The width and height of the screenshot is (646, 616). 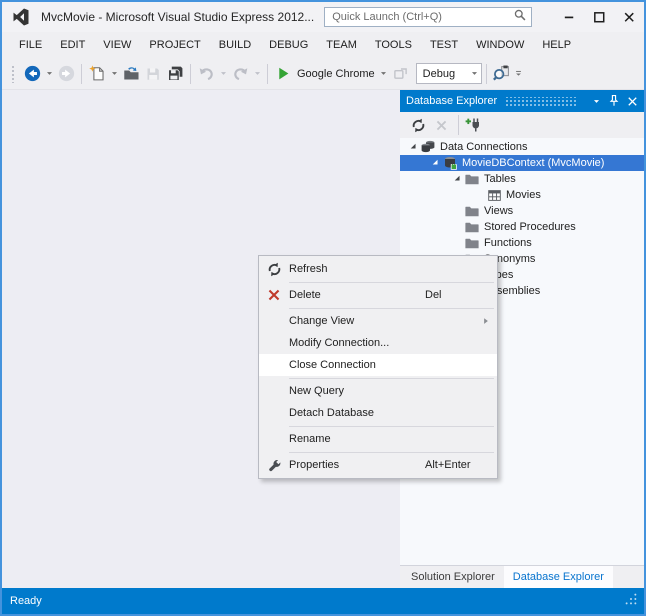 I want to click on new-file-dropdown-icon, so click(x=114, y=74).